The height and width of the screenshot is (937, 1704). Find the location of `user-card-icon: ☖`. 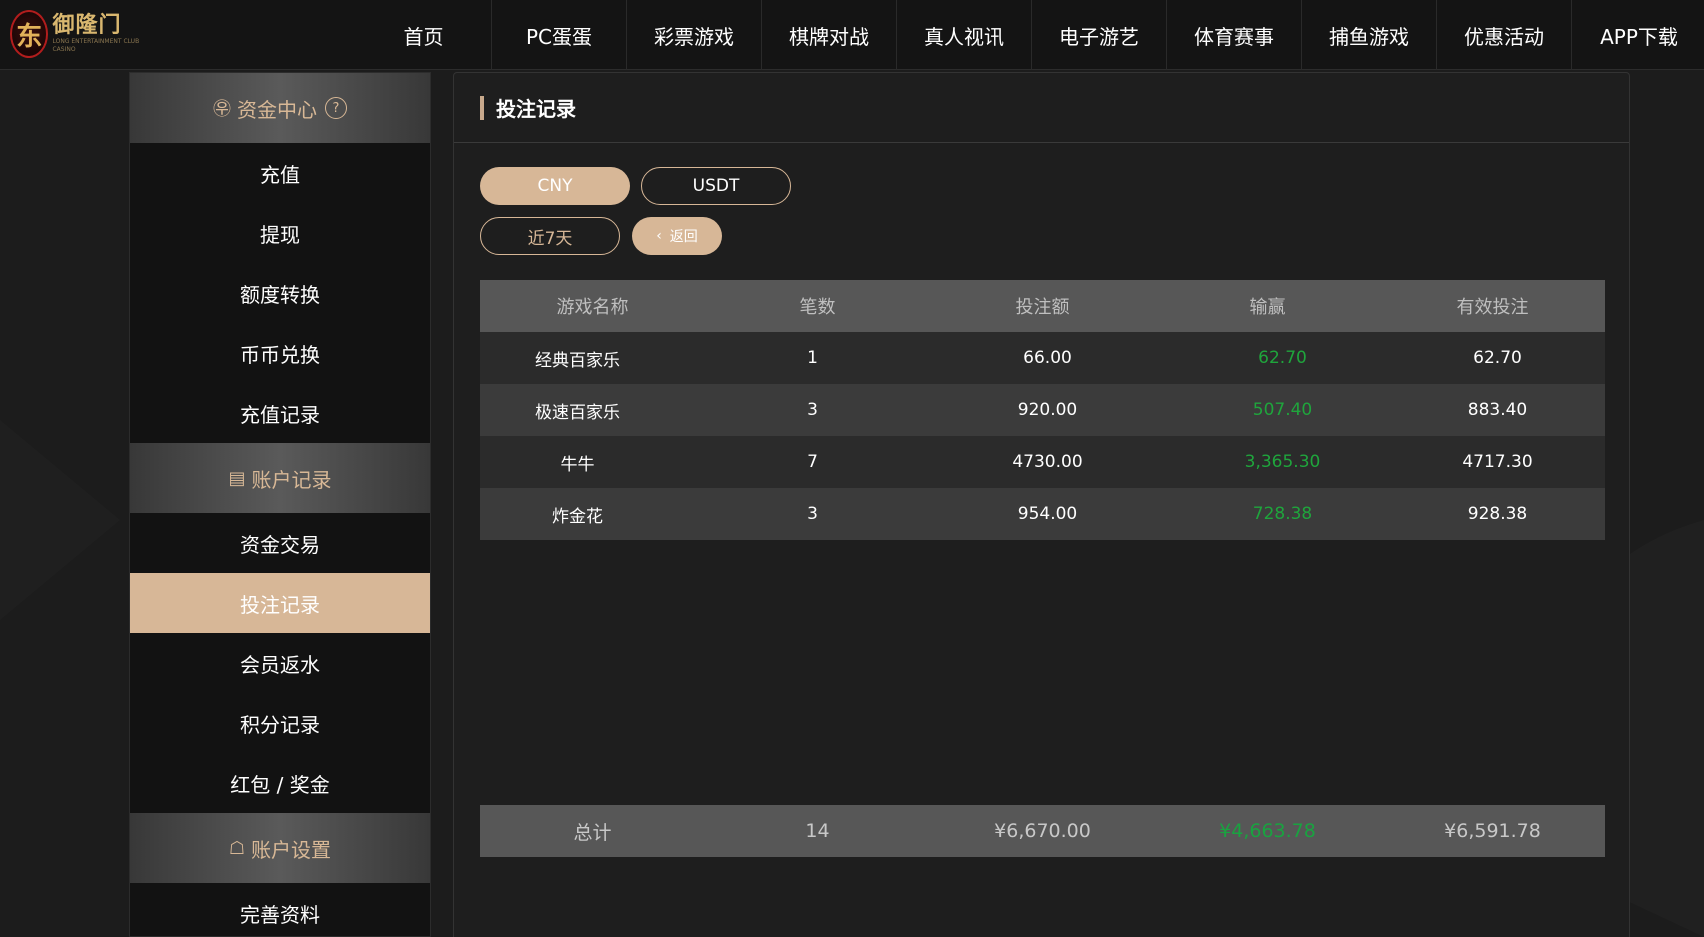

user-card-icon: ☖ is located at coordinates (237, 848).